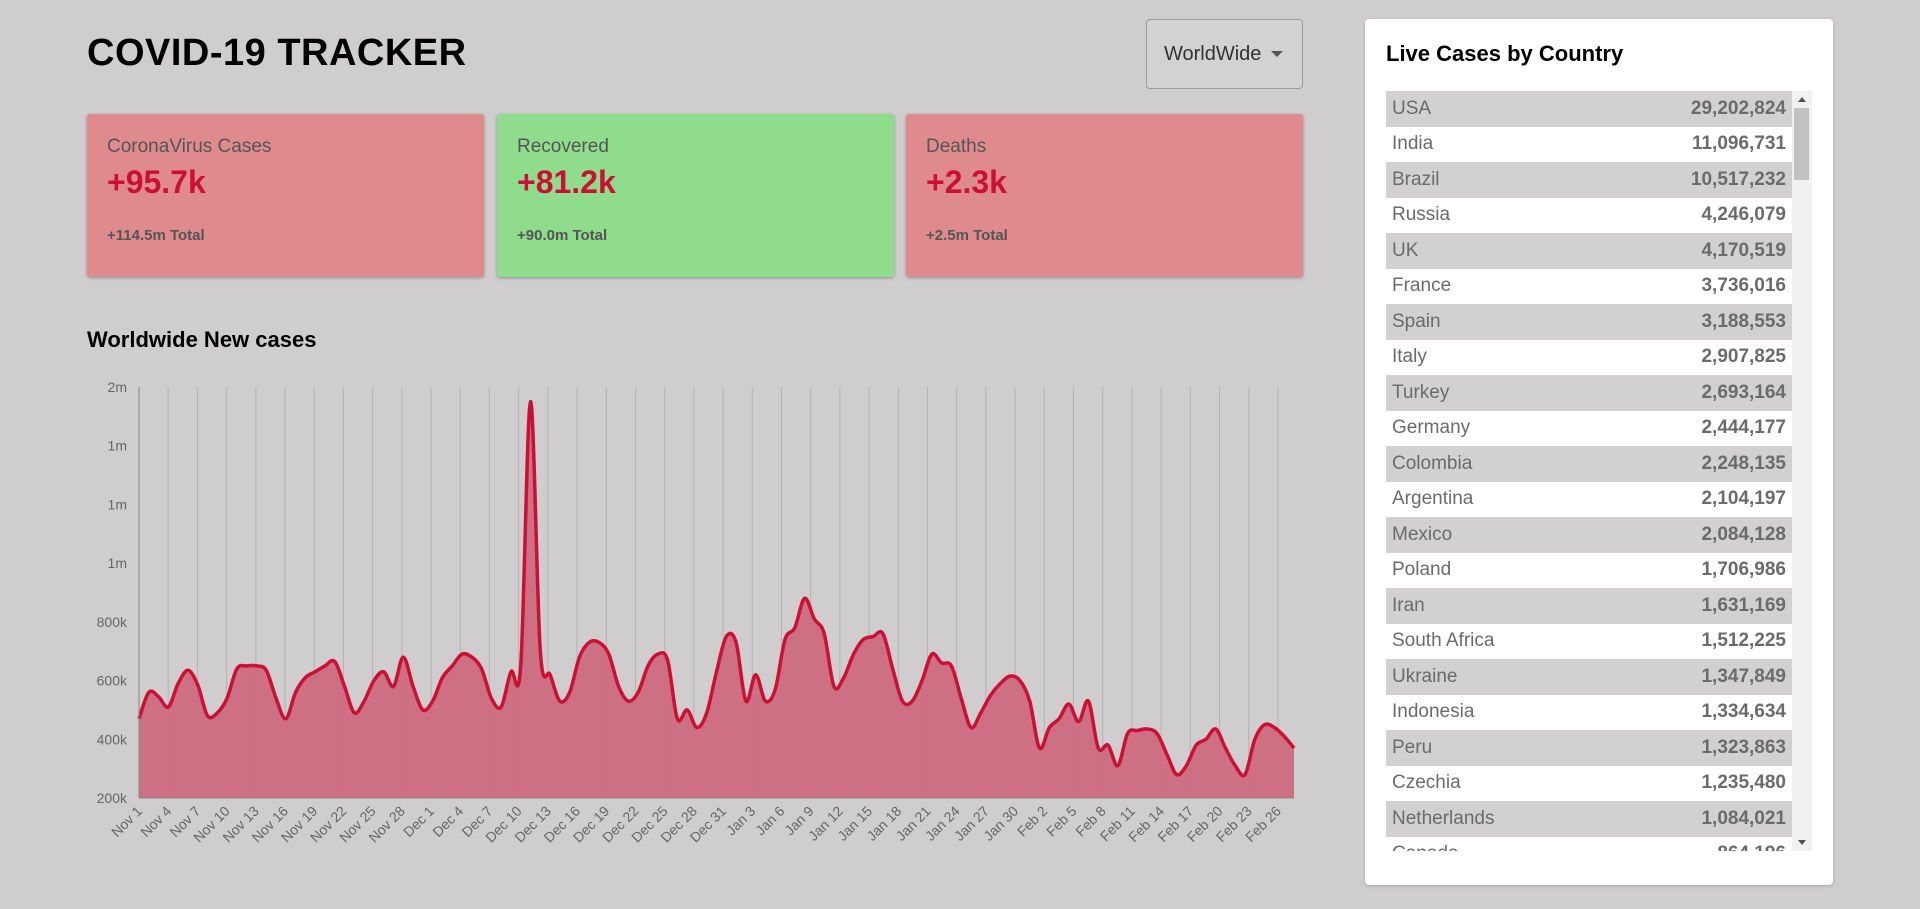 The image size is (1920, 909). I want to click on country-cases: 1,347,849, so click(1743, 676).